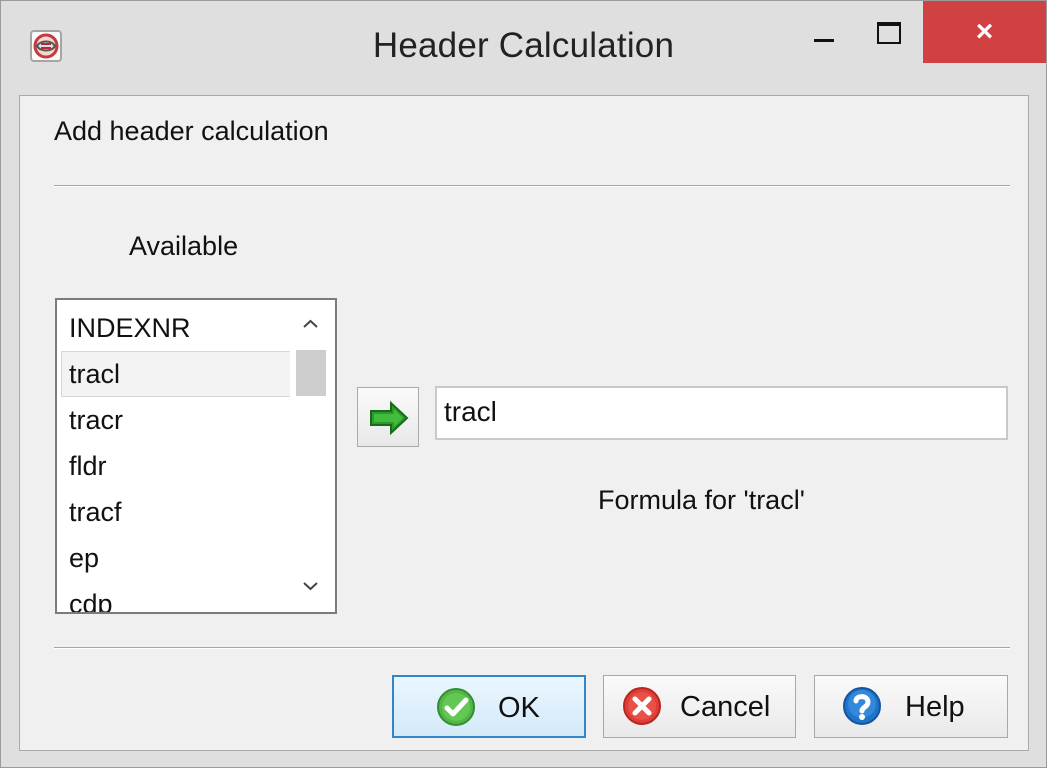 The height and width of the screenshot is (768, 1047). I want to click on formula-input: tracl, so click(721, 413).